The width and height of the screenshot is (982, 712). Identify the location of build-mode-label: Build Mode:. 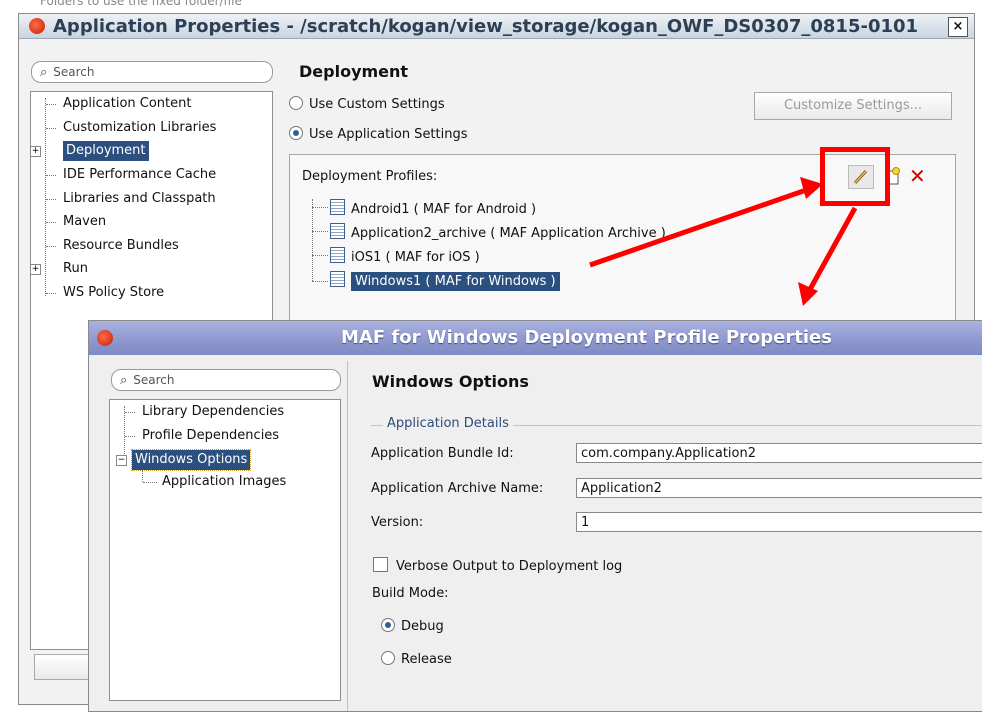
(410, 593).